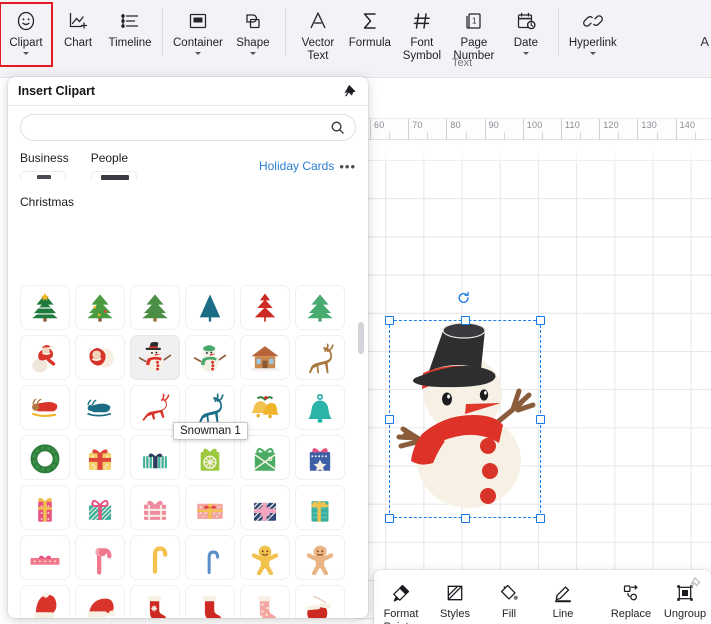  What do you see at coordinates (45, 601) in the screenshot?
I see `clipart-item-santa-hat-upright` at bounding box center [45, 601].